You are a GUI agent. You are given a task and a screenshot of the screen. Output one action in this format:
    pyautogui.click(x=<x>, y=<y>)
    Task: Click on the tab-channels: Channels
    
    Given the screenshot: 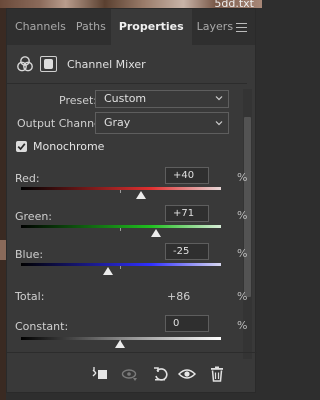 What is the action you would take?
    pyautogui.click(x=39, y=27)
    